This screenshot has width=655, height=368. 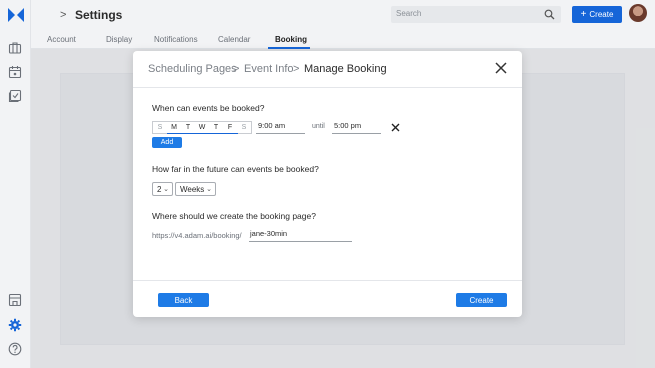 I want to click on day-friday: F, so click(x=230, y=127).